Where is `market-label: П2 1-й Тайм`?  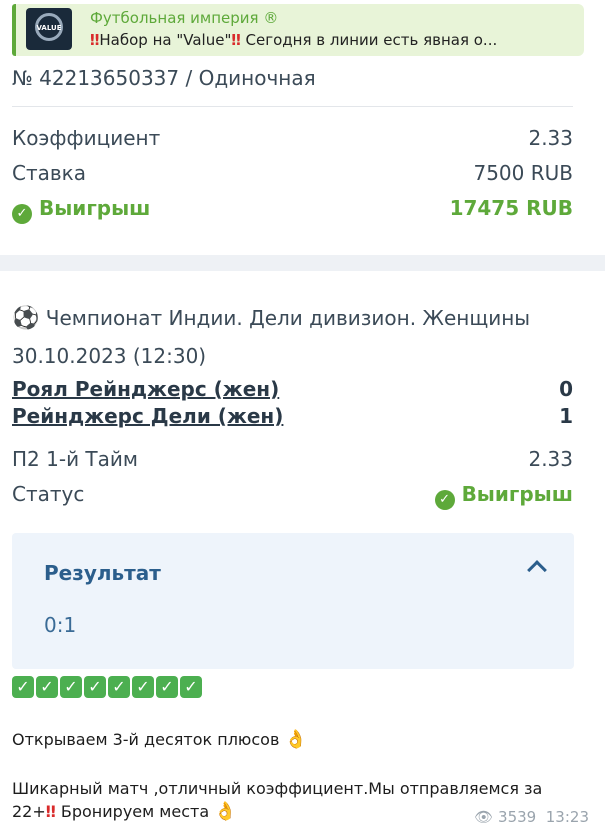 market-label: П2 1-й Тайм is located at coordinates (75, 459).